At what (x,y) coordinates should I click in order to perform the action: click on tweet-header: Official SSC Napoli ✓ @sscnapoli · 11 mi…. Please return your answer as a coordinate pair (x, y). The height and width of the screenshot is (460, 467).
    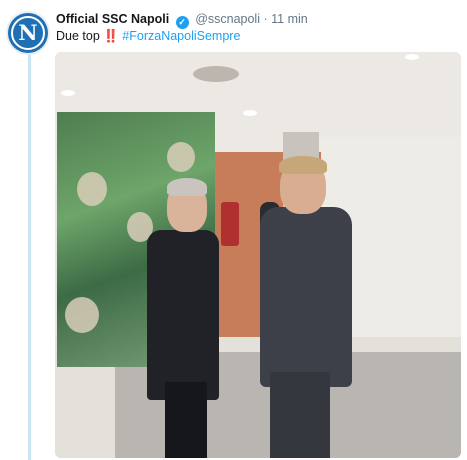
    Looking at the image, I should click on (182, 20).